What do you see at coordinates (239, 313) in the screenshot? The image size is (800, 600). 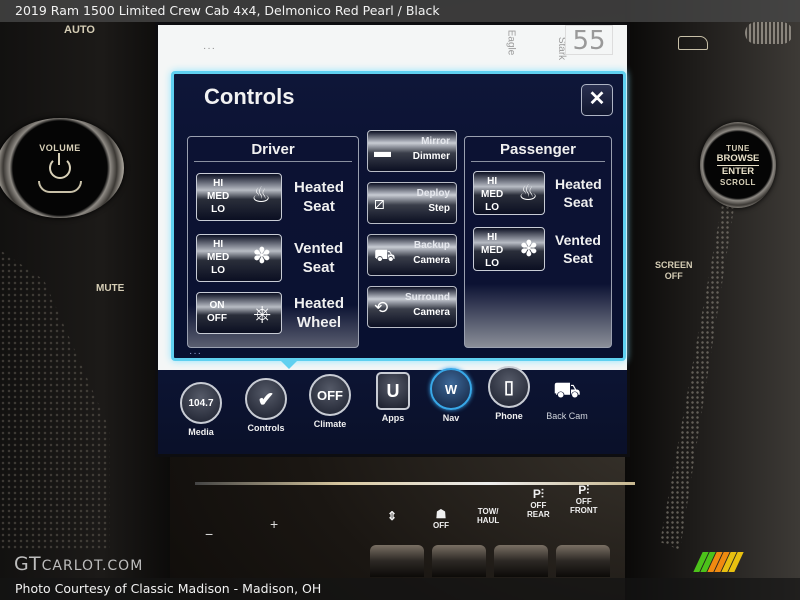 I see `heated-wheel-button: ON OFF ⎈` at bounding box center [239, 313].